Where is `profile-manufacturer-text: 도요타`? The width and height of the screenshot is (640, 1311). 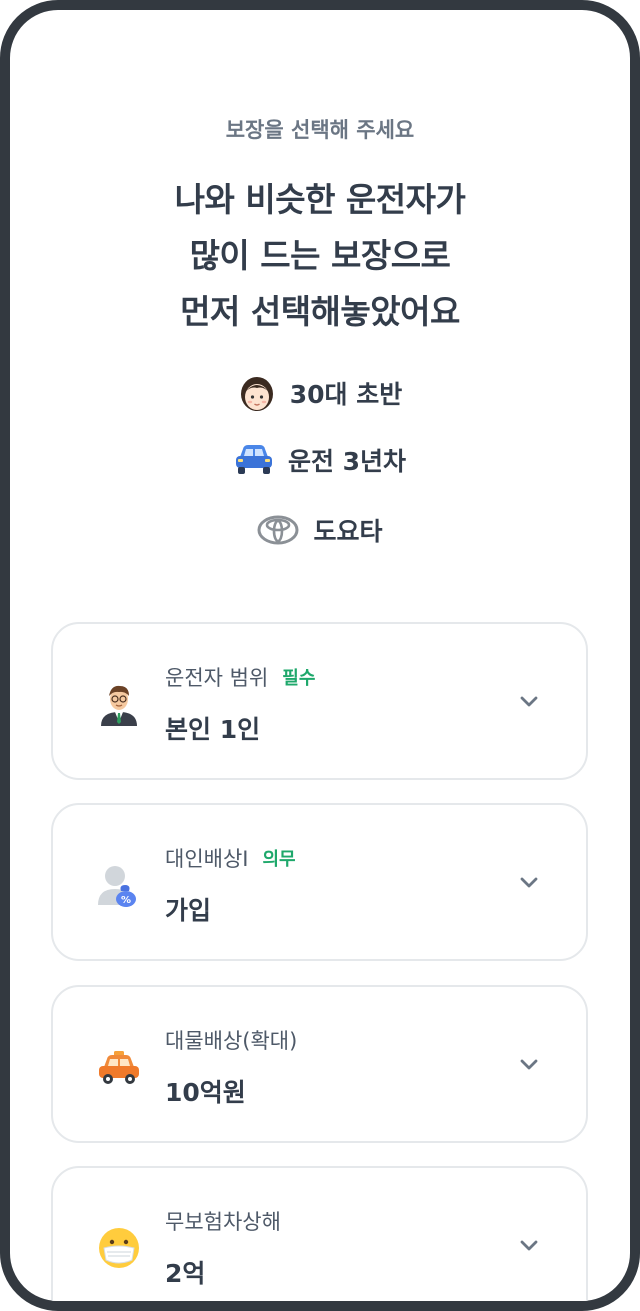
profile-manufacturer-text: 도요타 is located at coordinates (348, 531).